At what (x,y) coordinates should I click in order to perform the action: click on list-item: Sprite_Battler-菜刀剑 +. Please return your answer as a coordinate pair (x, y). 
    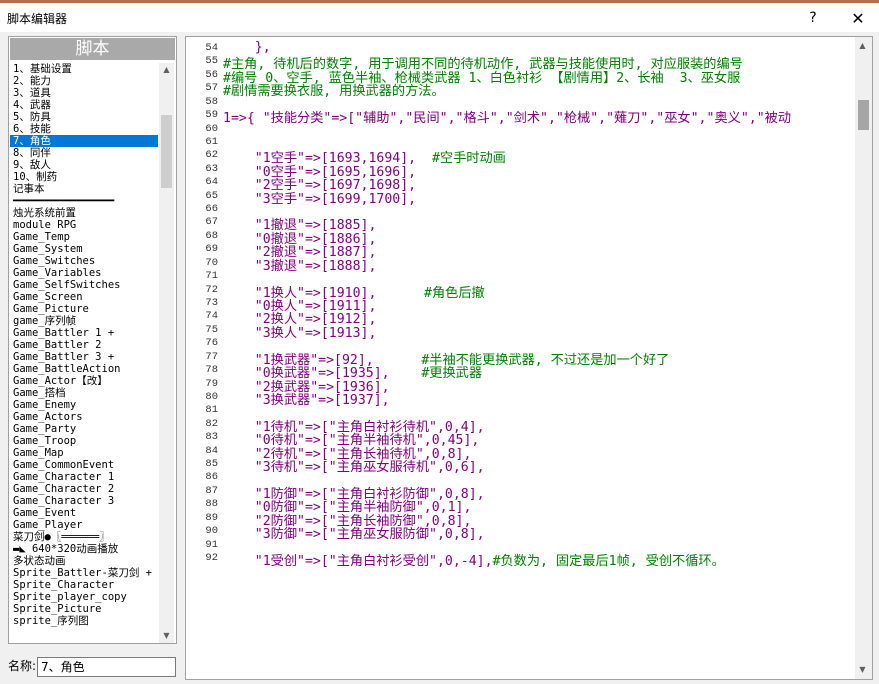
    Looking at the image, I should click on (84, 573).